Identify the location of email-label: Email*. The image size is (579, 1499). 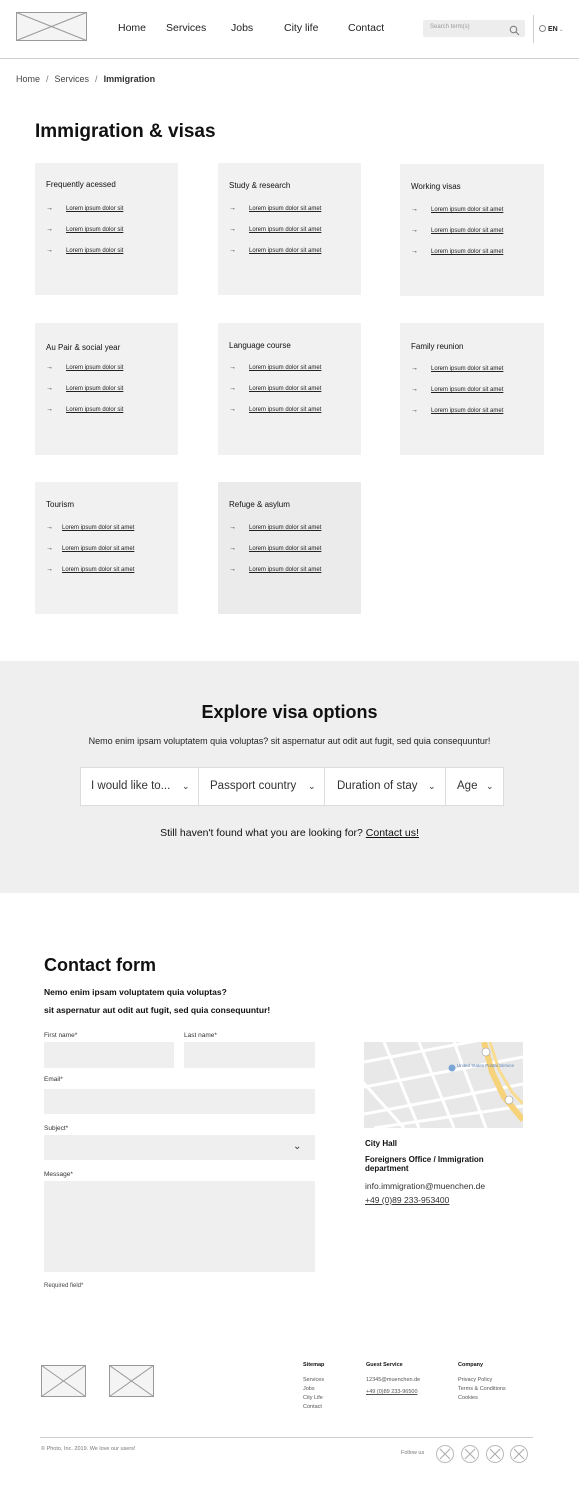
(53, 1079).